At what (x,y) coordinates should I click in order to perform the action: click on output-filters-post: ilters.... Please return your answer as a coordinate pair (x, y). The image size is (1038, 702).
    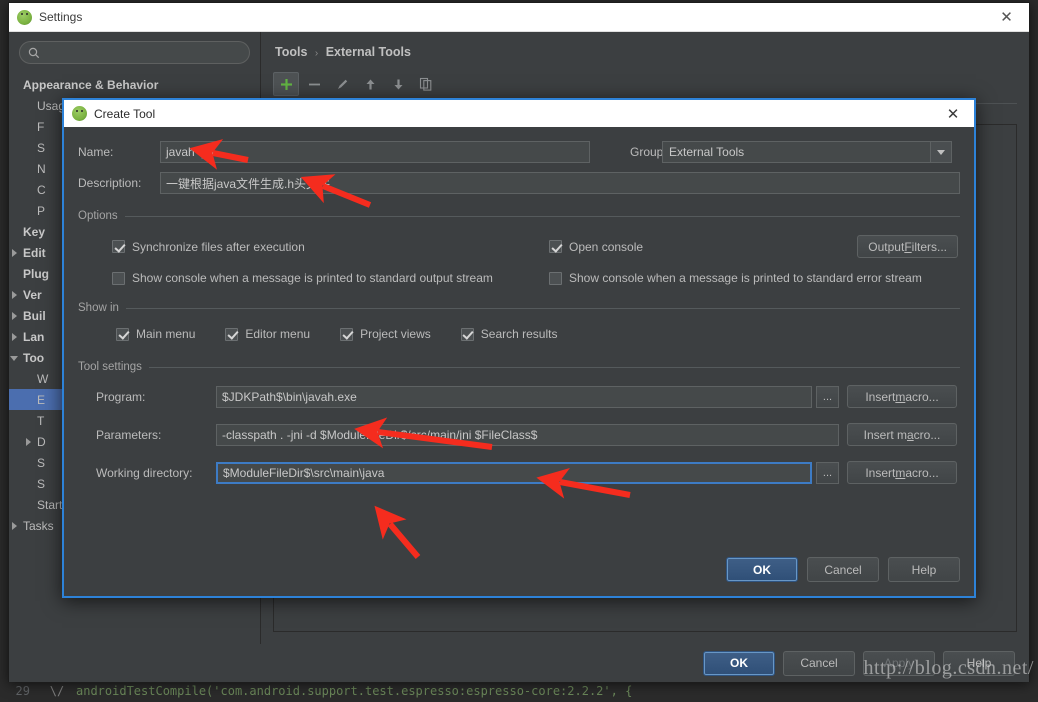
    Looking at the image, I should click on (929, 246).